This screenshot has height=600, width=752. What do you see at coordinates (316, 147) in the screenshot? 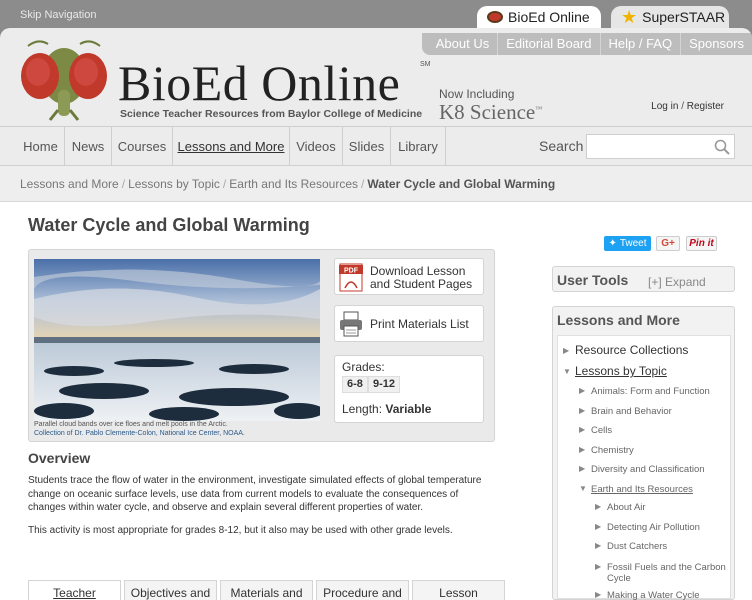
I see `nav-videos: Videos` at bounding box center [316, 147].